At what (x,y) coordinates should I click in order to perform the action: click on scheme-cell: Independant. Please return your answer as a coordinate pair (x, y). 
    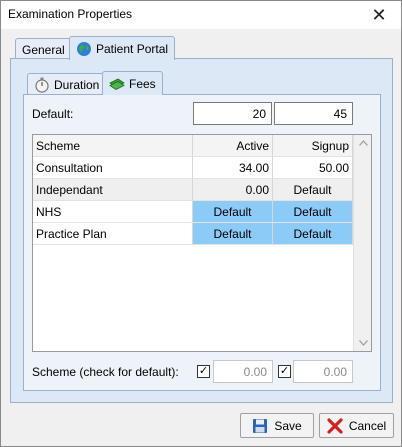
    Looking at the image, I should click on (113, 190).